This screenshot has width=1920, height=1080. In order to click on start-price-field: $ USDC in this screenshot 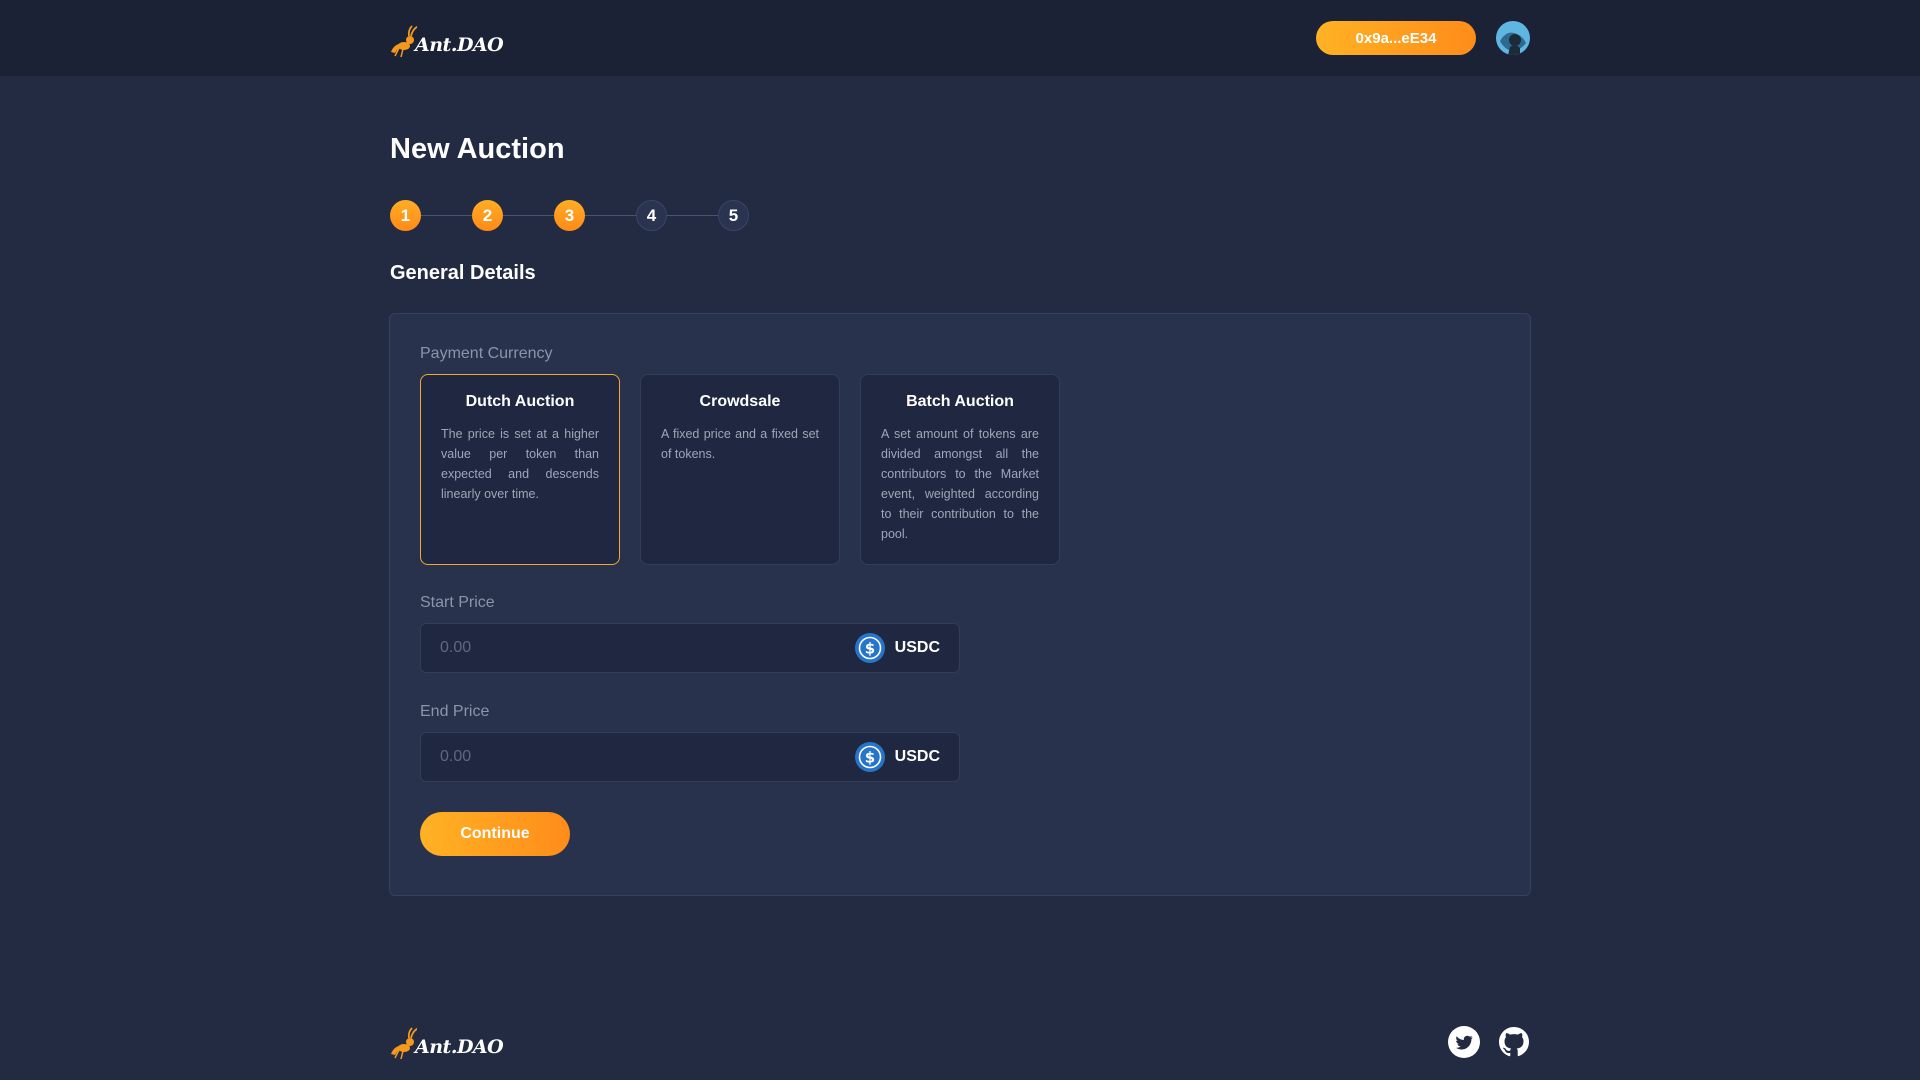, I will do `click(690, 648)`.